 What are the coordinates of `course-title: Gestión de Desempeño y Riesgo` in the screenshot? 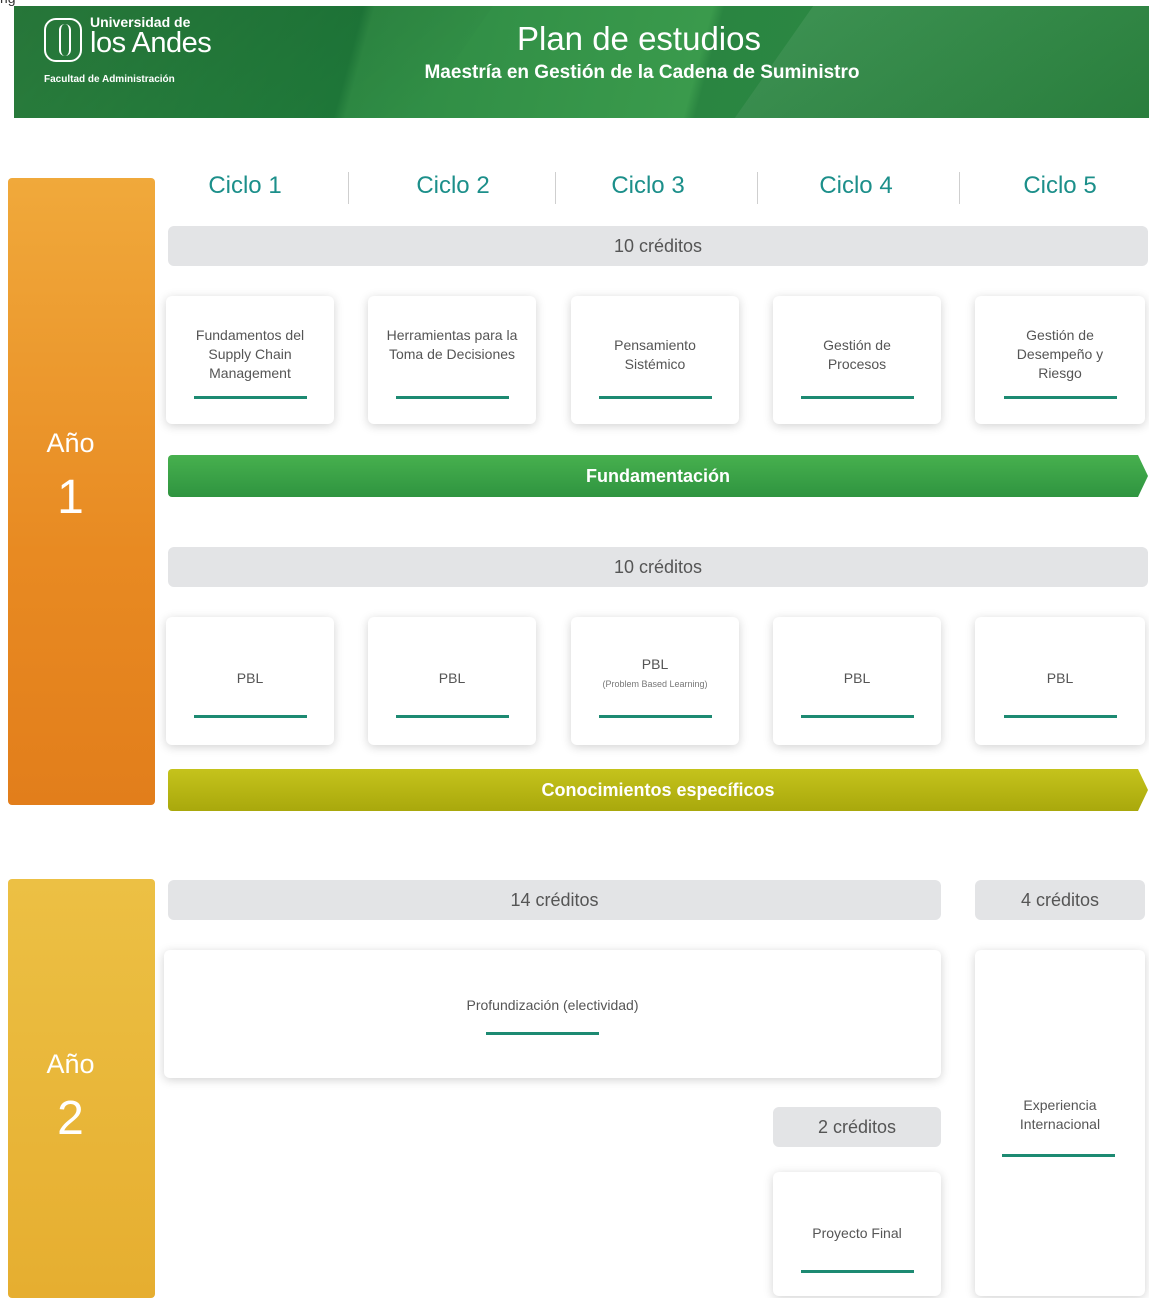 It's located at (1060, 354).